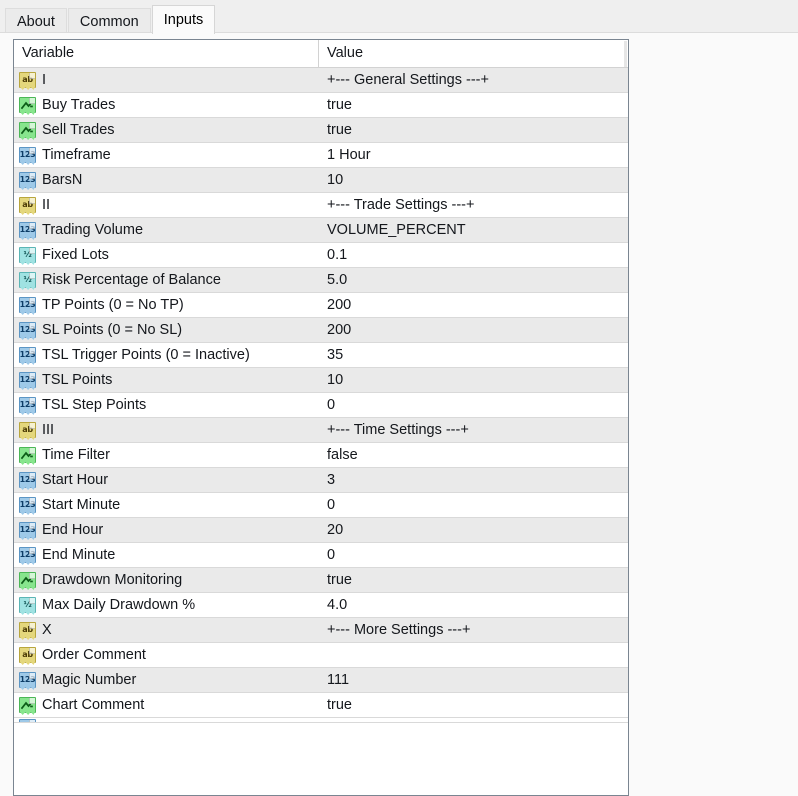  I want to click on cell-variable: 123 End Hour, so click(166, 530).